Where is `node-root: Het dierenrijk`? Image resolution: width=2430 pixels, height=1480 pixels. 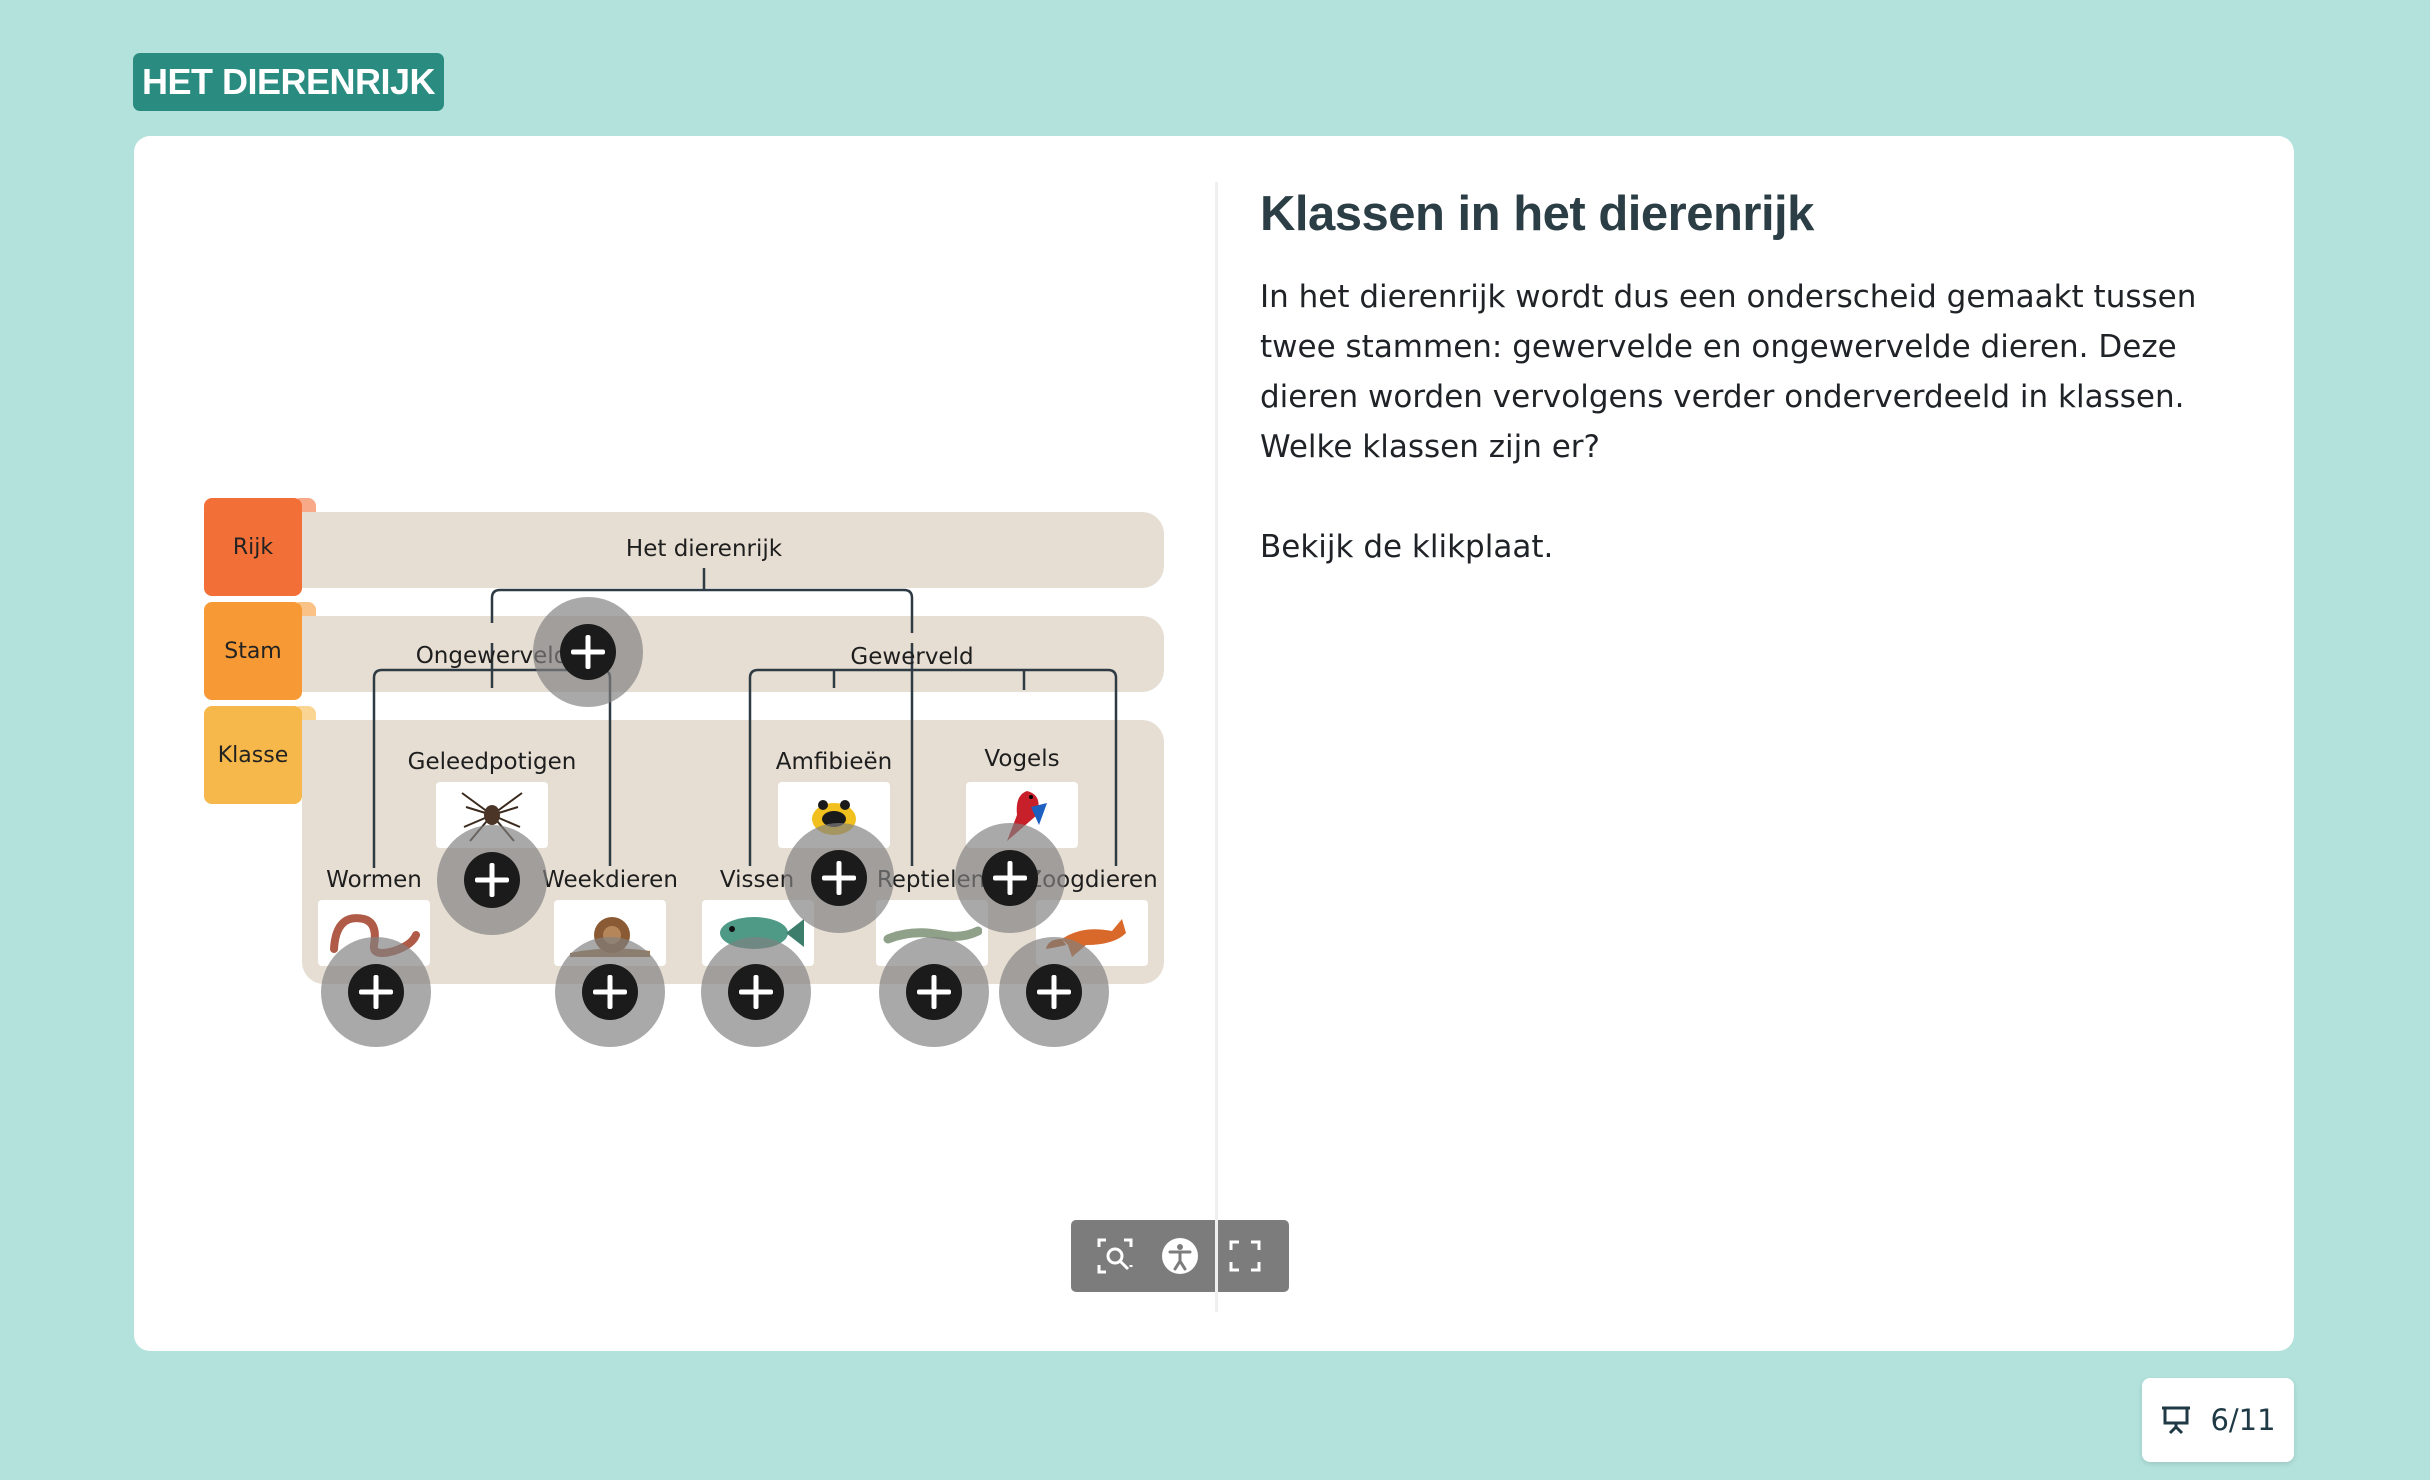 node-root: Het dierenrijk is located at coordinates (704, 549).